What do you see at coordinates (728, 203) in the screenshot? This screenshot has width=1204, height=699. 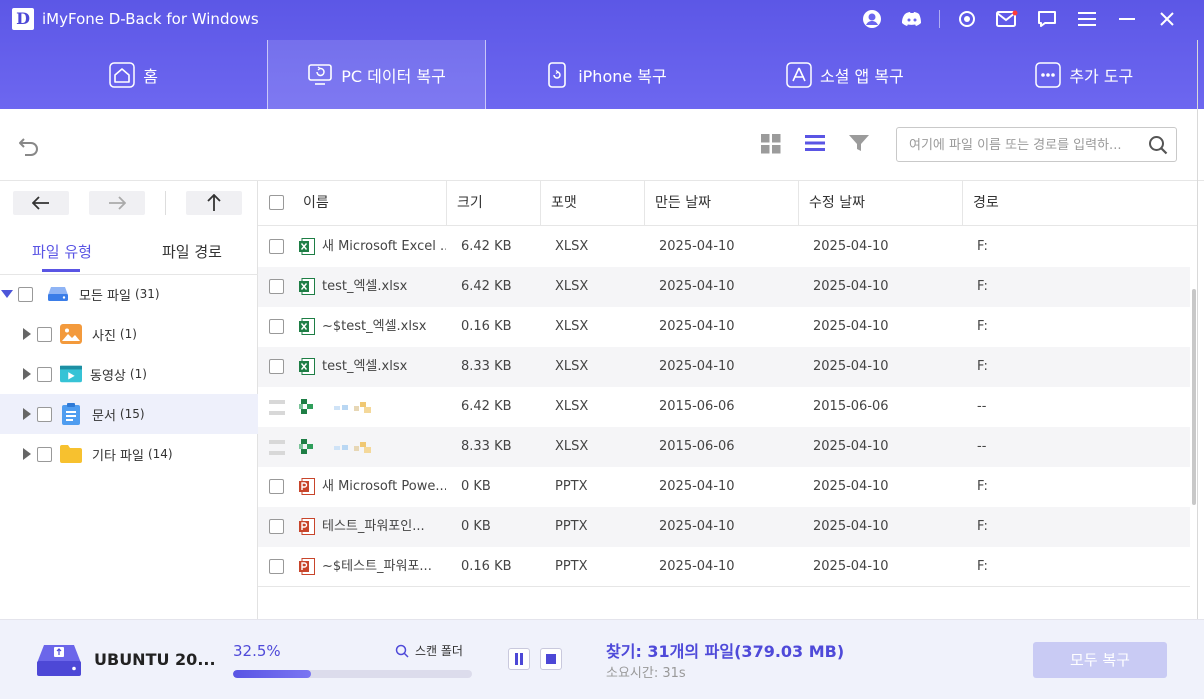 I see `table-header: 이름 크기 포맷 만든 날짜 수정 날짜 경로` at bounding box center [728, 203].